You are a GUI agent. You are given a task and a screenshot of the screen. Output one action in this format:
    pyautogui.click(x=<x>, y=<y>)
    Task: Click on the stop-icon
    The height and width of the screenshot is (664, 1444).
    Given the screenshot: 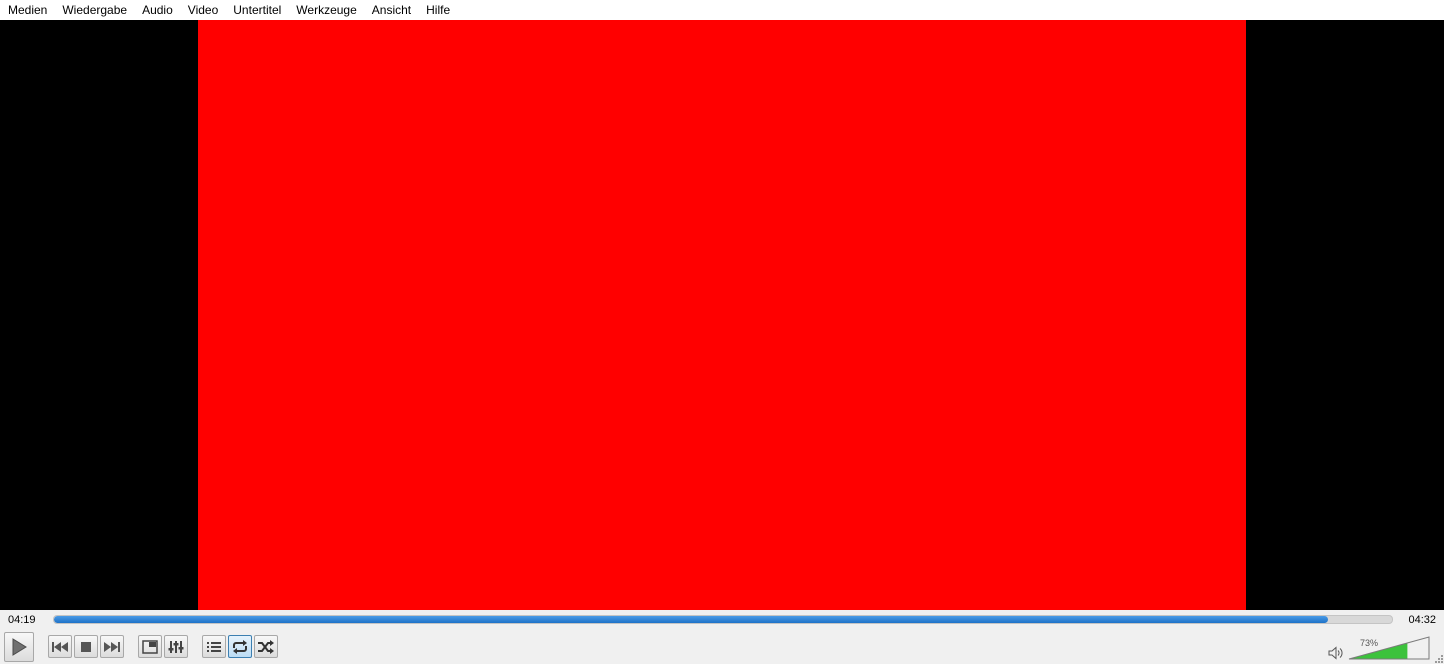 What is the action you would take?
    pyautogui.click(x=86, y=646)
    